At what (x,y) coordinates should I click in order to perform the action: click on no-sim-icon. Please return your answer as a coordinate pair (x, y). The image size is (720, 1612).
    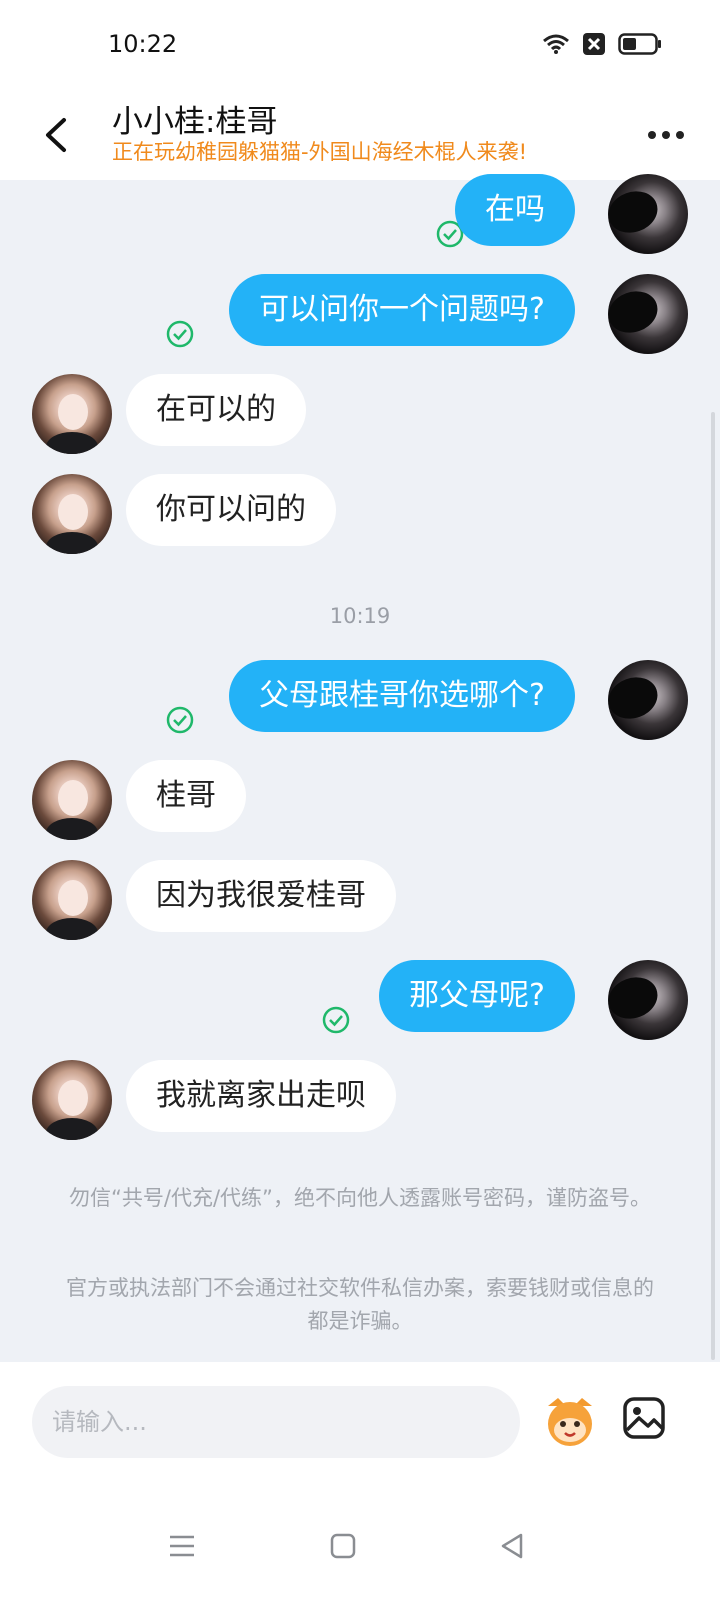
    Looking at the image, I should click on (594, 44).